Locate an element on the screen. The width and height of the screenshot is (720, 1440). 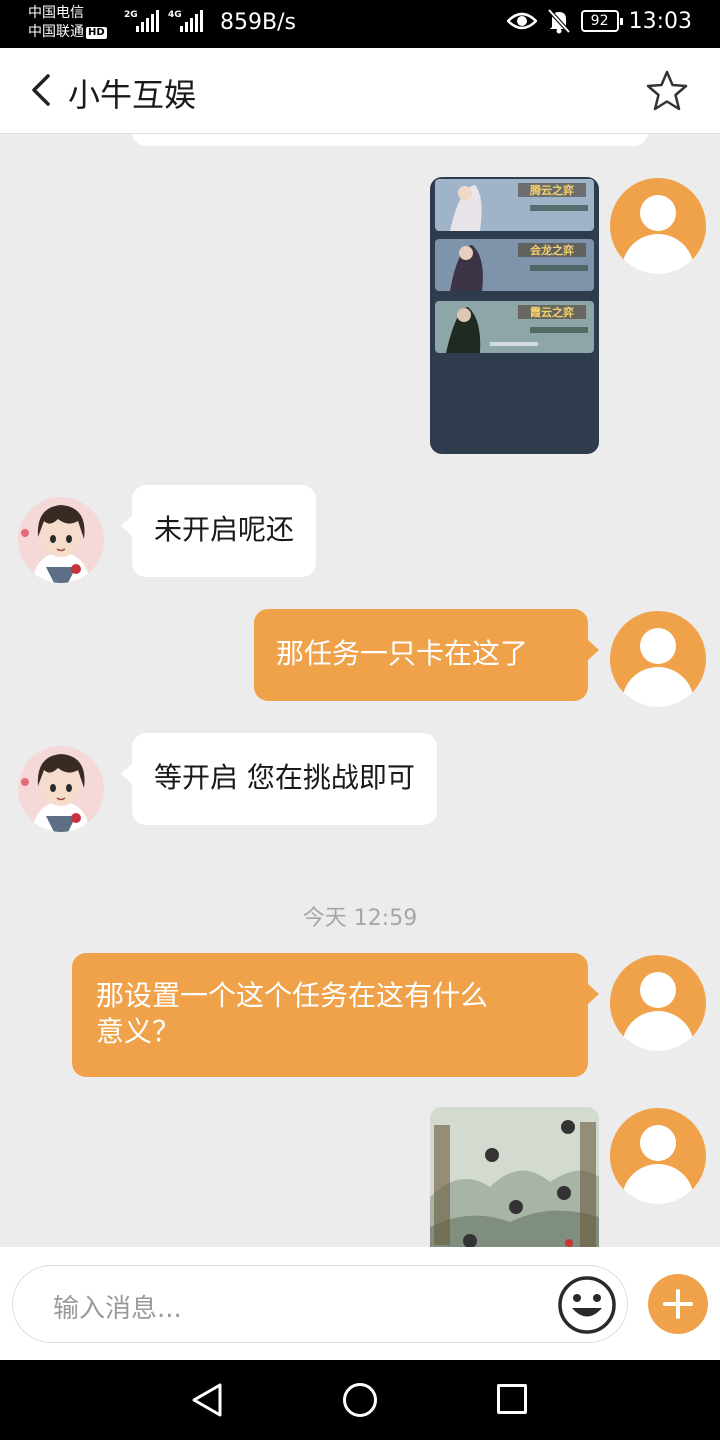
nav-home-icon is located at coordinates (360, 1400).